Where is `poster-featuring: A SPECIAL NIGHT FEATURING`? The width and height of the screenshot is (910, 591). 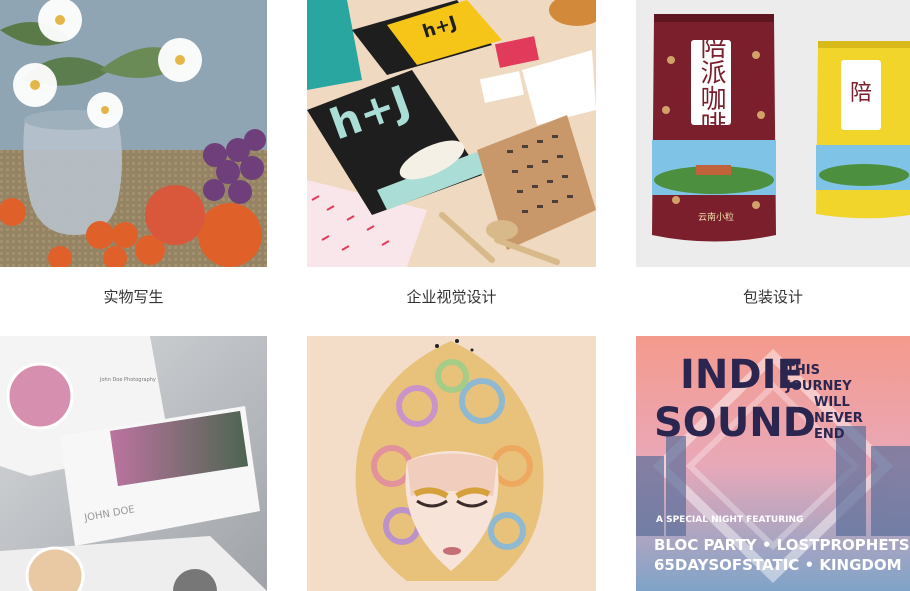 poster-featuring: A SPECIAL NIGHT FEATURING is located at coordinates (729, 520).